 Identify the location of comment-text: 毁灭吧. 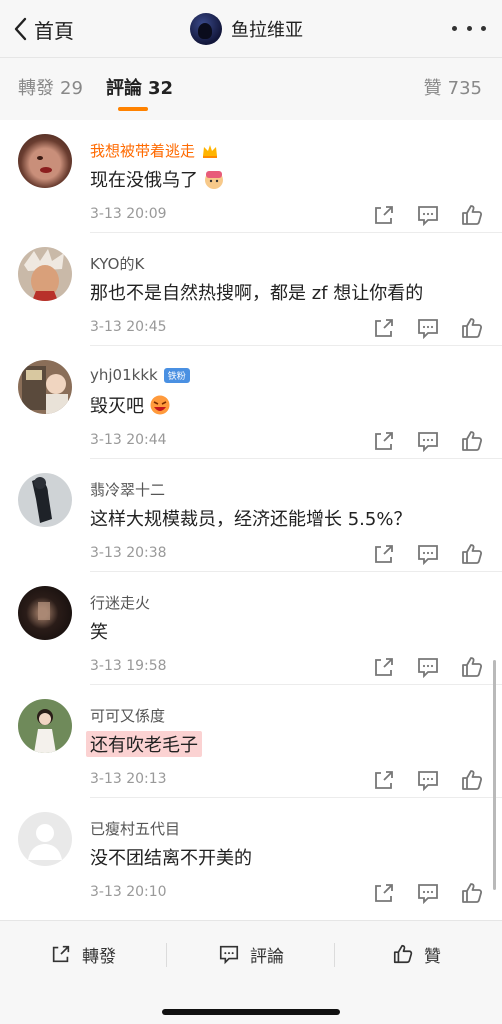
(131, 405).